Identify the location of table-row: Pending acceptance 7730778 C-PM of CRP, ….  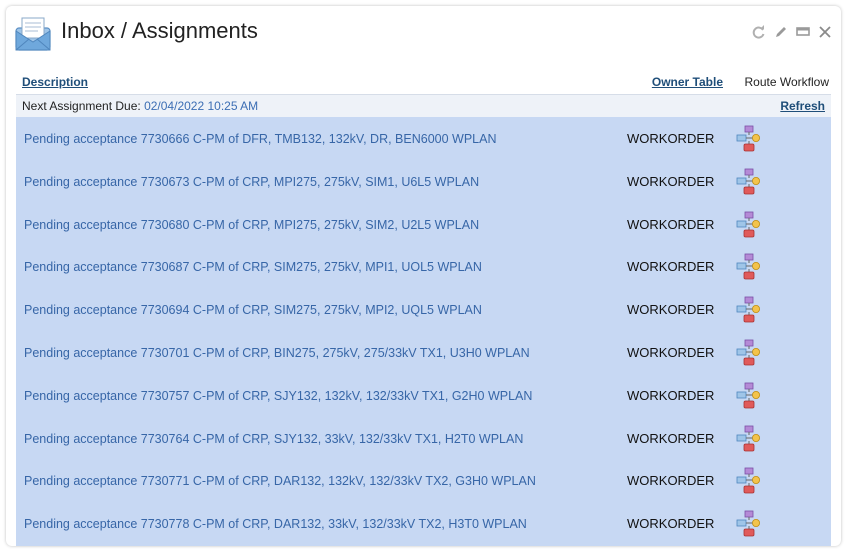
(423, 523).